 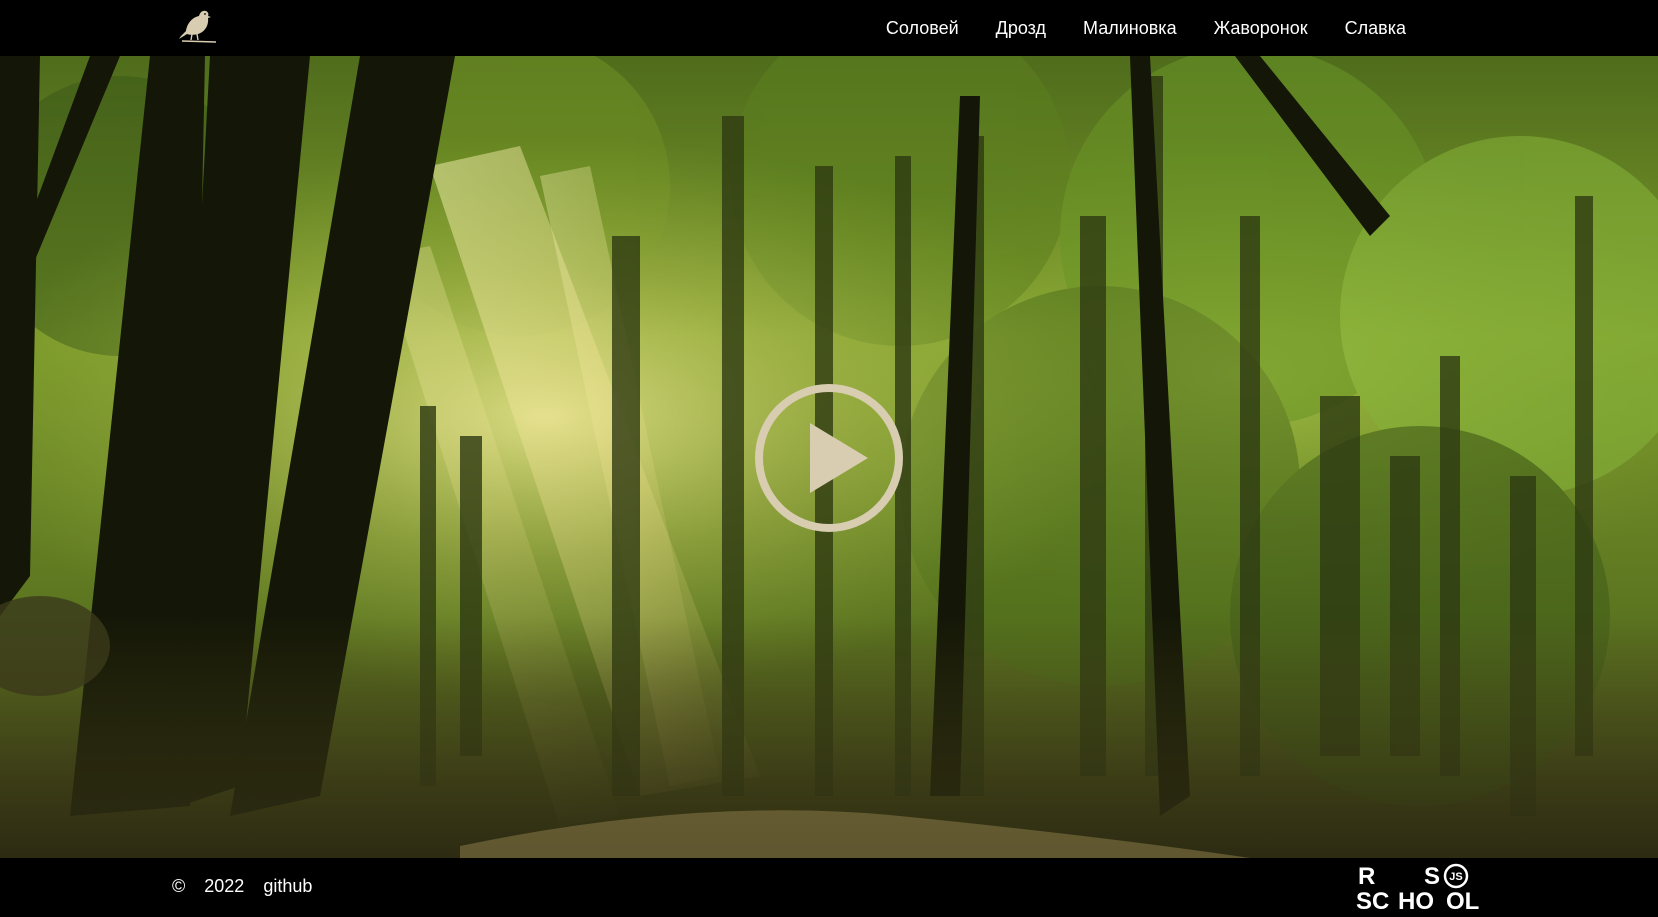 What do you see at coordinates (287, 886) in the screenshot?
I see `github-link: github` at bounding box center [287, 886].